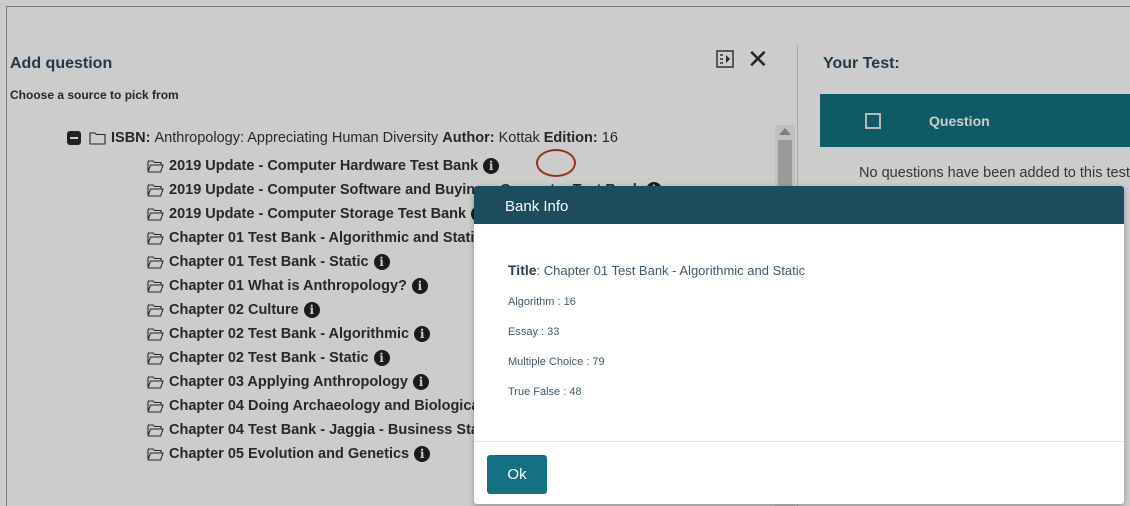 The height and width of the screenshot is (506, 1130). What do you see at coordinates (517, 474) in the screenshot?
I see `ok-button: Ok` at bounding box center [517, 474].